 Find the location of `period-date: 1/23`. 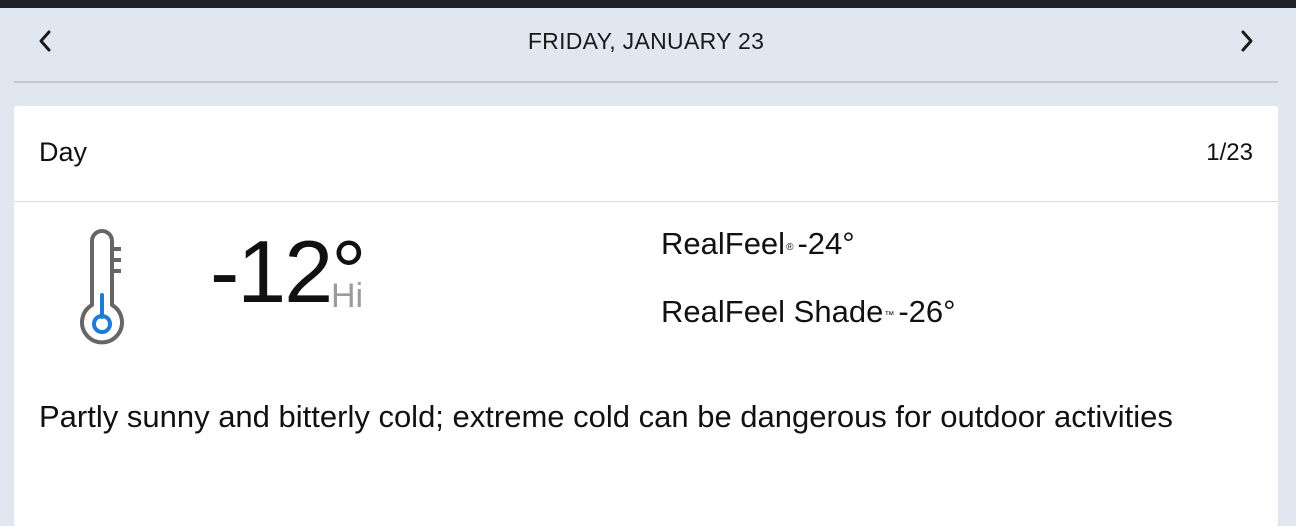

period-date: 1/23 is located at coordinates (1229, 152).